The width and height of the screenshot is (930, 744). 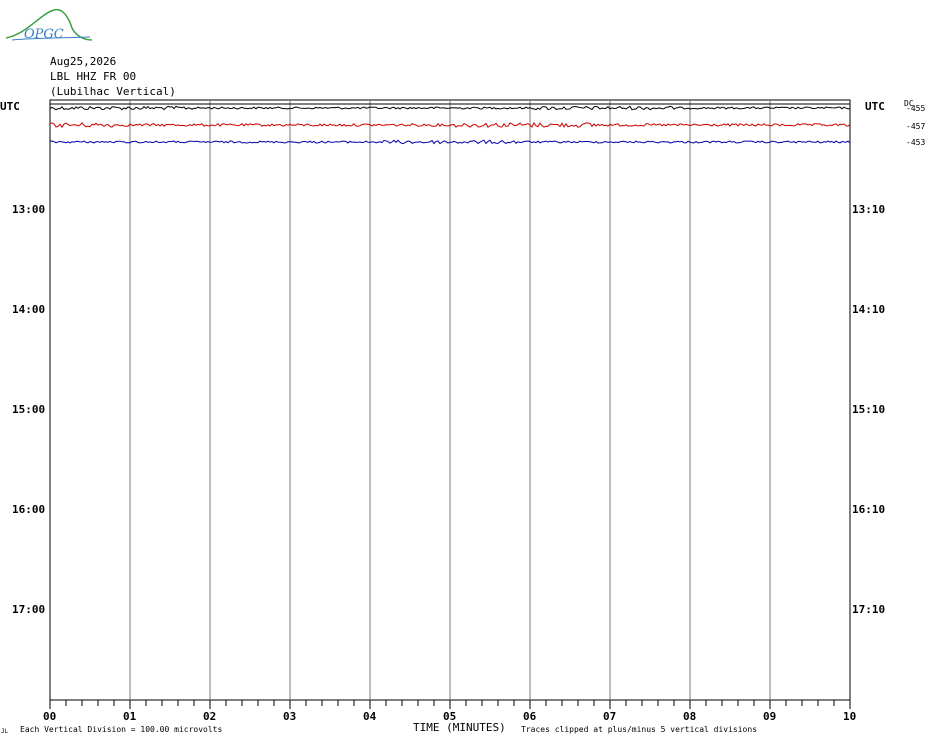 What do you see at coordinates (770, 716) in the screenshot?
I see `x-tick-label: 09` at bounding box center [770, 716].